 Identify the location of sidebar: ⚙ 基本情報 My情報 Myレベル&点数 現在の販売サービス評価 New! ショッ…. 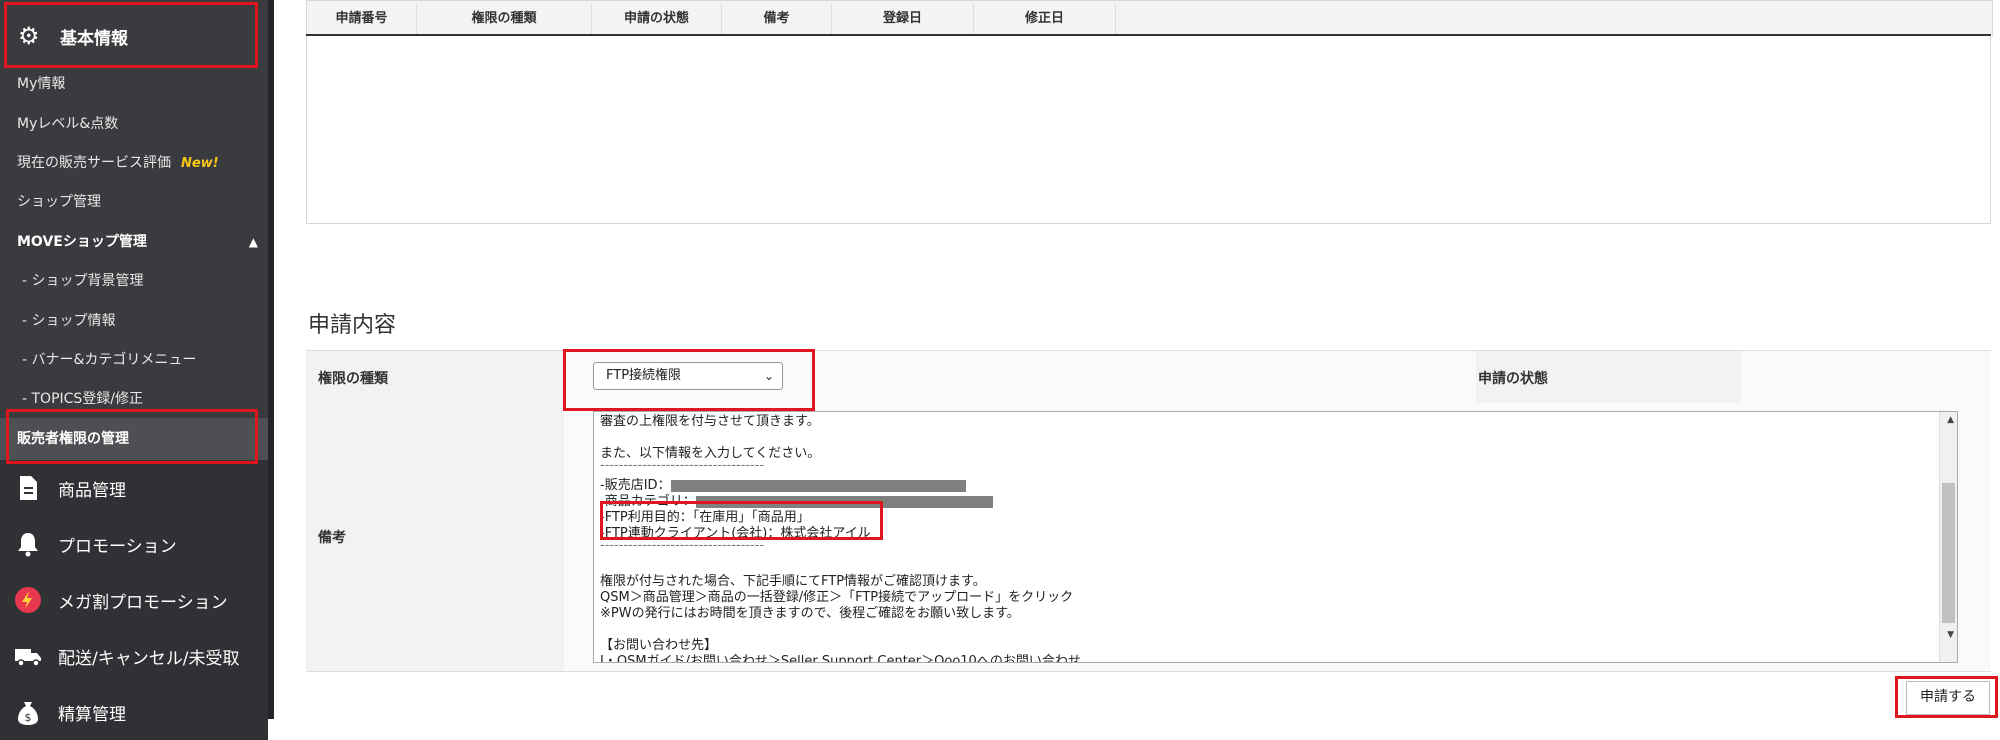
(134, 370).